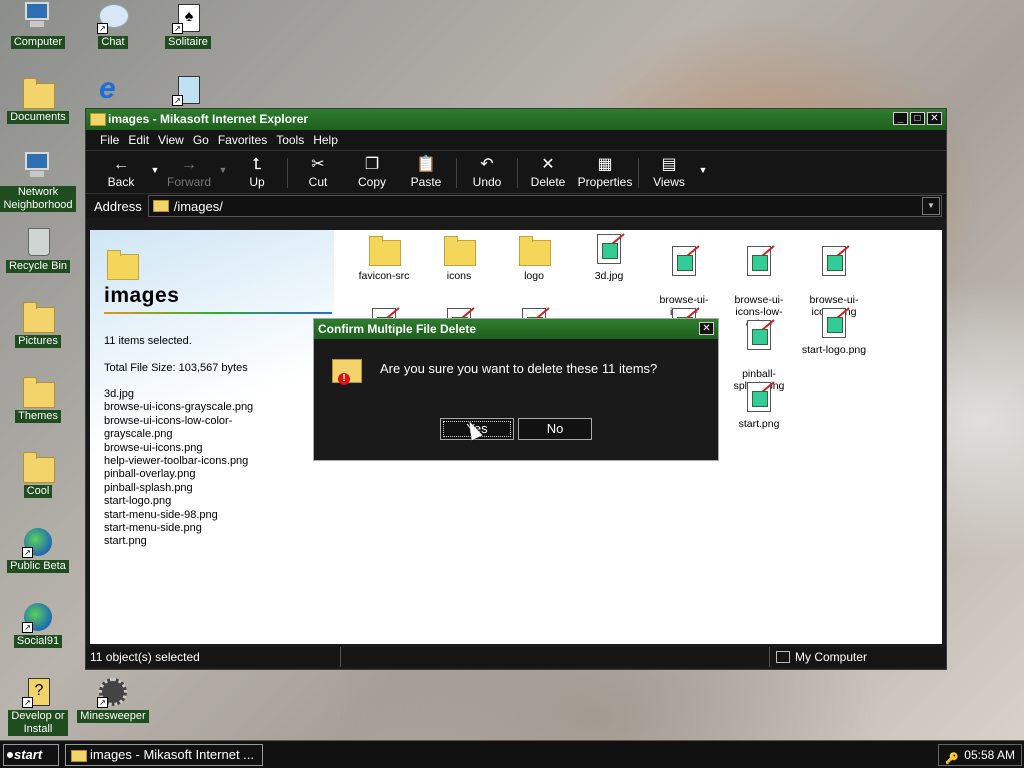  What do you see at coordinates (917, 118) in the screenshot?
I see `maximize-button: □` at bounding box center [917, 118].